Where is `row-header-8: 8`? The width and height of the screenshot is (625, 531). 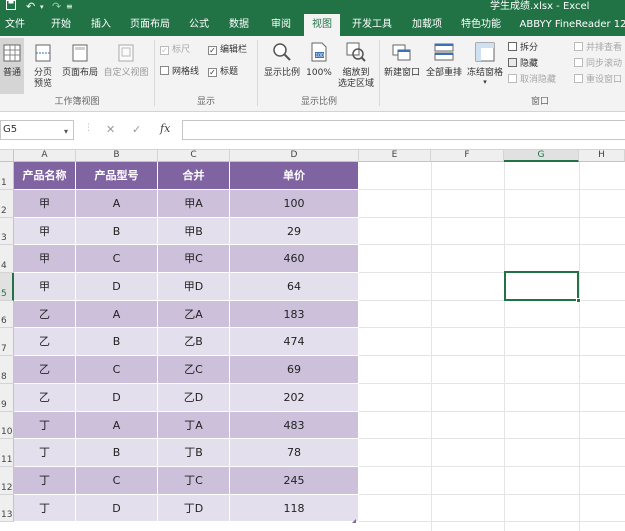
row-header-8: 8 is located at coordinates (7, 370).